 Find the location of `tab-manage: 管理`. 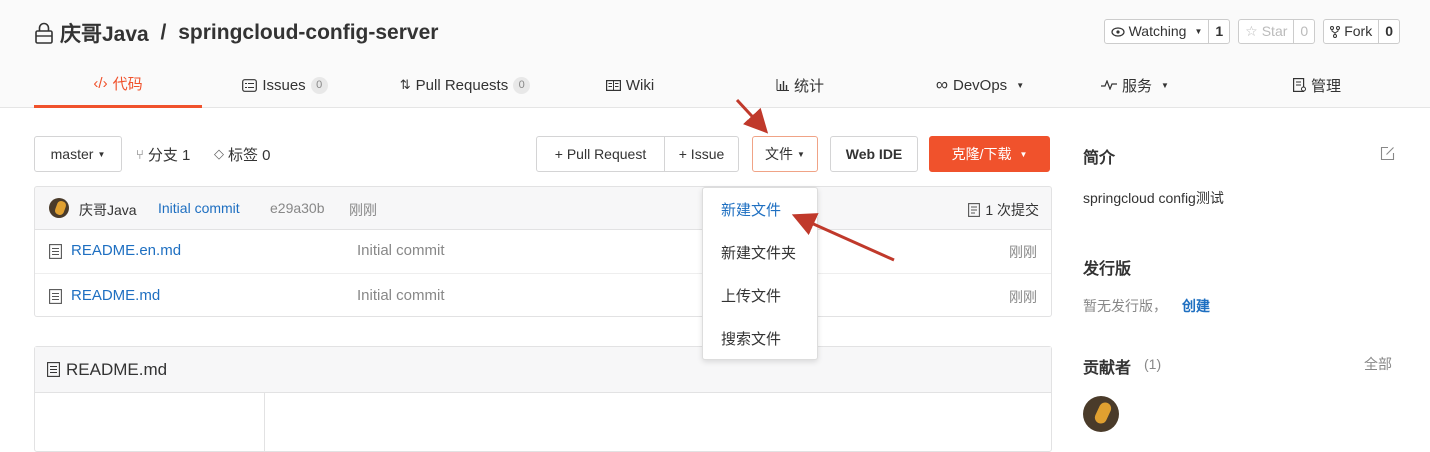

tab-manage: 管理 is located at coordinates (1317, 85).